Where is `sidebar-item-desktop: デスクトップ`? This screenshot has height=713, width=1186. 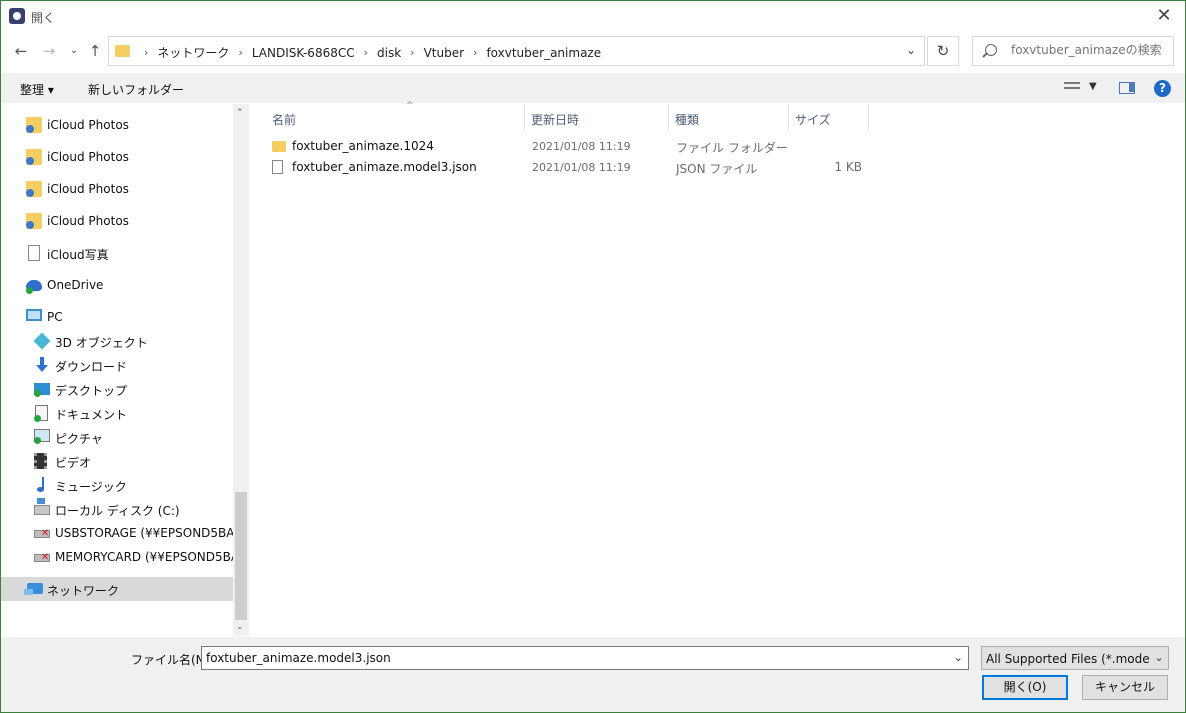 sidebar-item-desktop: デスクトップ is located at coordinates (117, 389).